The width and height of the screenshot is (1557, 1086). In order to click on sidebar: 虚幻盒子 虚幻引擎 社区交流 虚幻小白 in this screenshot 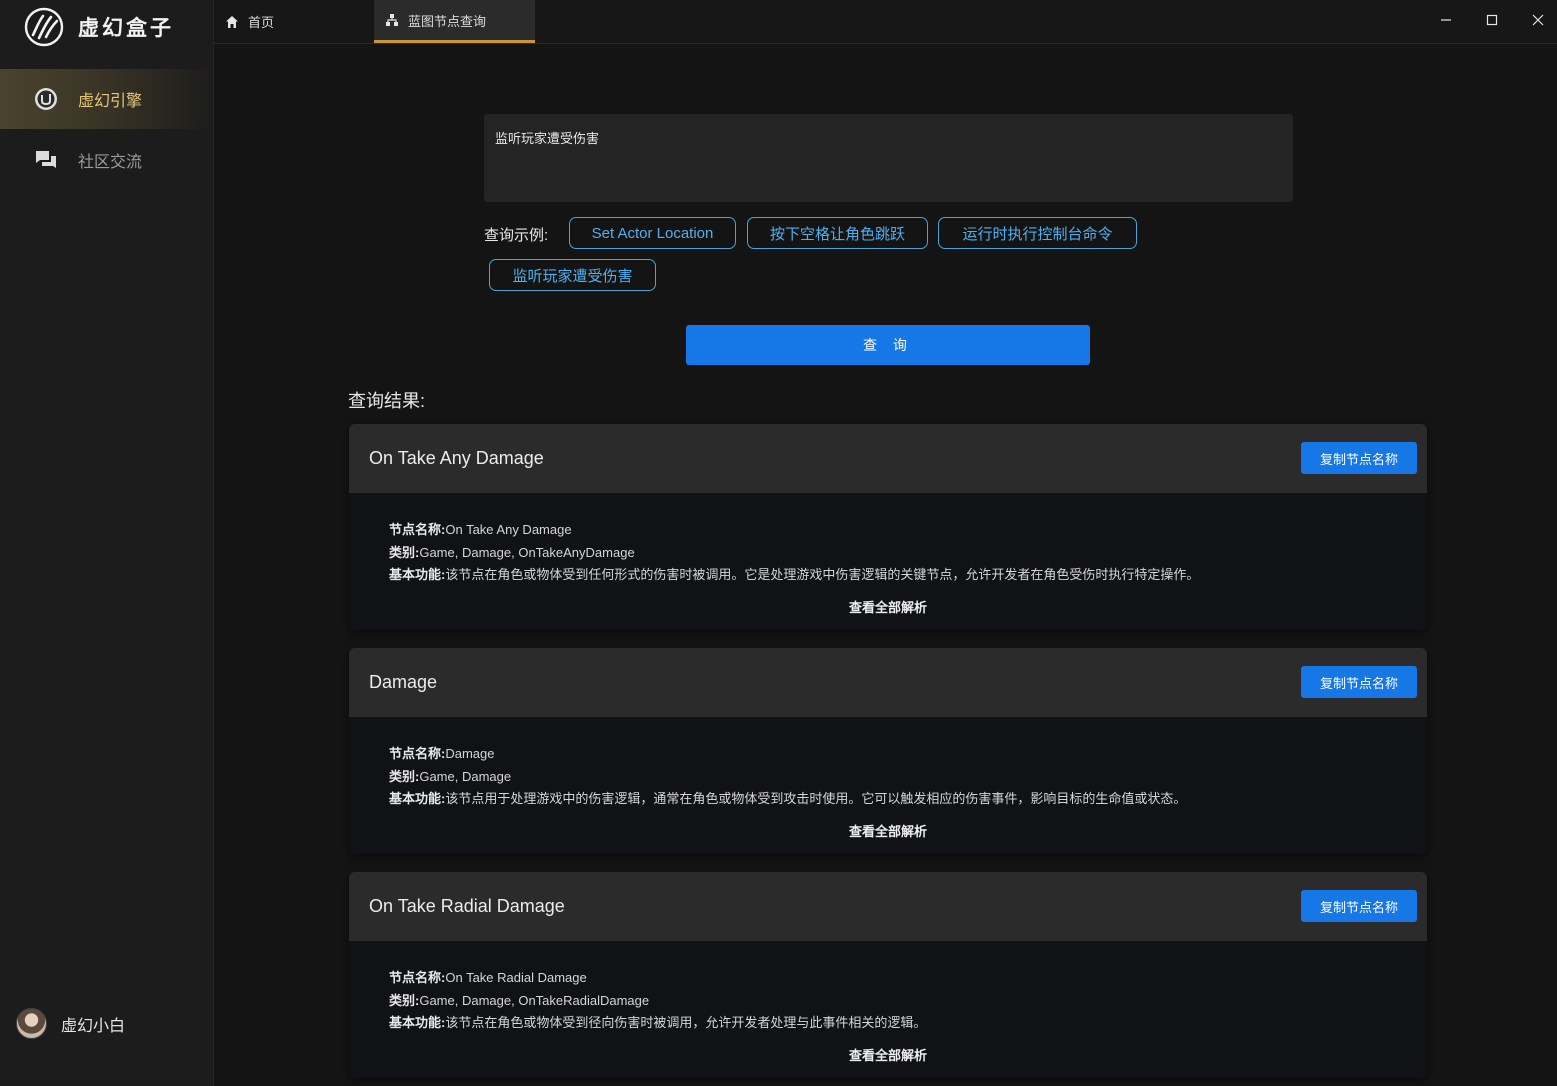, I will do `click(107, 543)`.